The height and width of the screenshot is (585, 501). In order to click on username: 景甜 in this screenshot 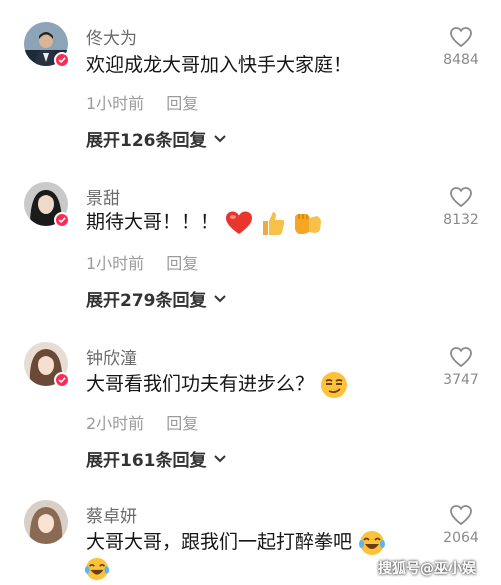, I will do `click(103, 196)`.